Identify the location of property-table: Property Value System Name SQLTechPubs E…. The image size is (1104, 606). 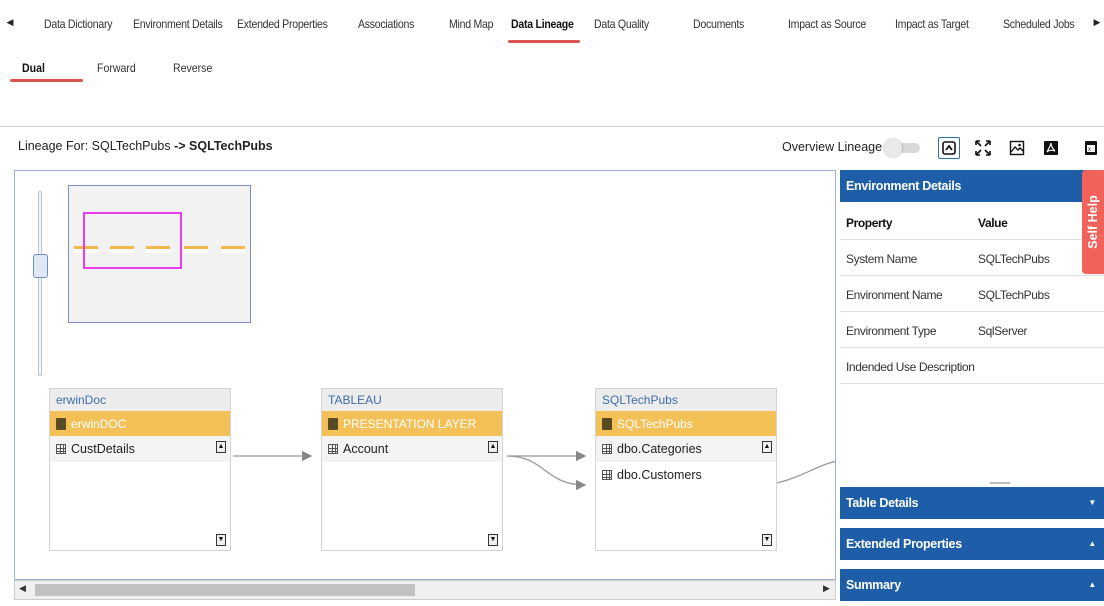
(972, 294).